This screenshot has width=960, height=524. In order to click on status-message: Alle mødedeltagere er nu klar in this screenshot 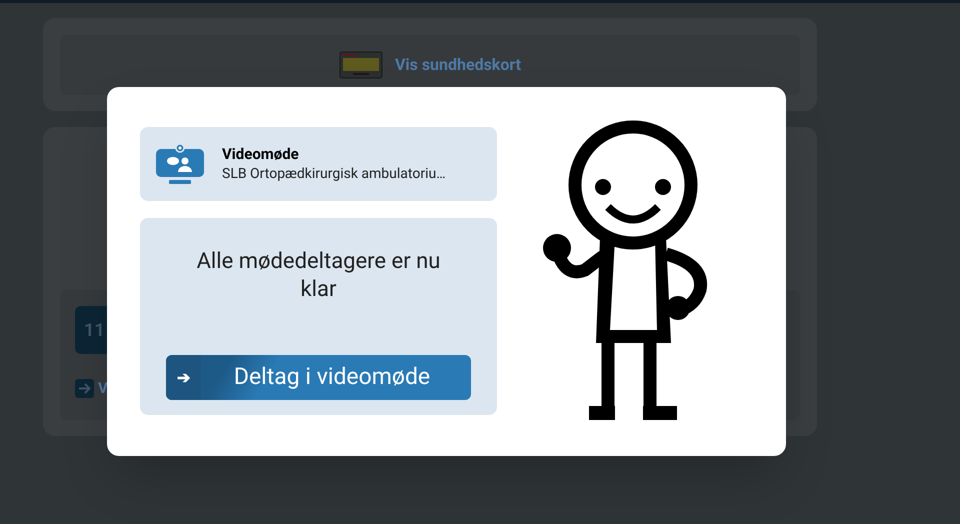, I will do `click(319, 276)`.